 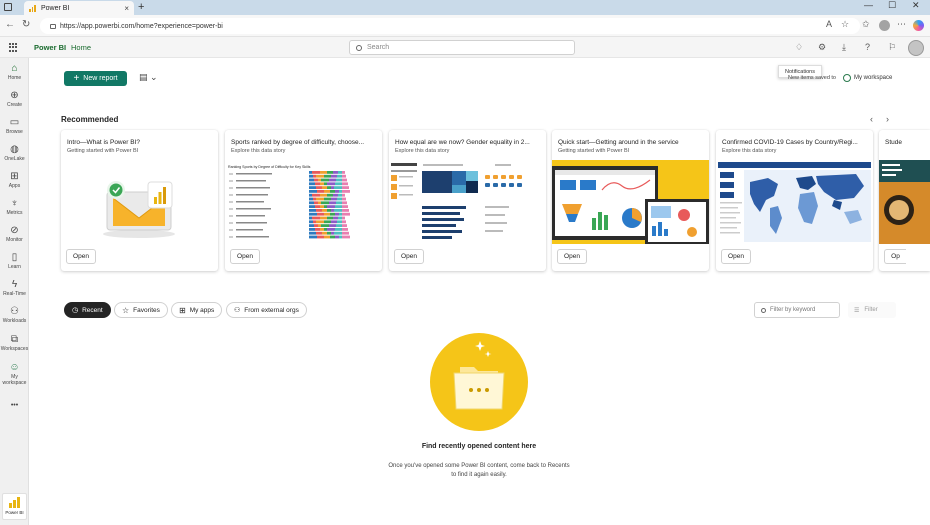 What do you see at coordinates (8, 7) in the screenshot?
I see `tab-actions-icon` at bounding box center [8, 7].